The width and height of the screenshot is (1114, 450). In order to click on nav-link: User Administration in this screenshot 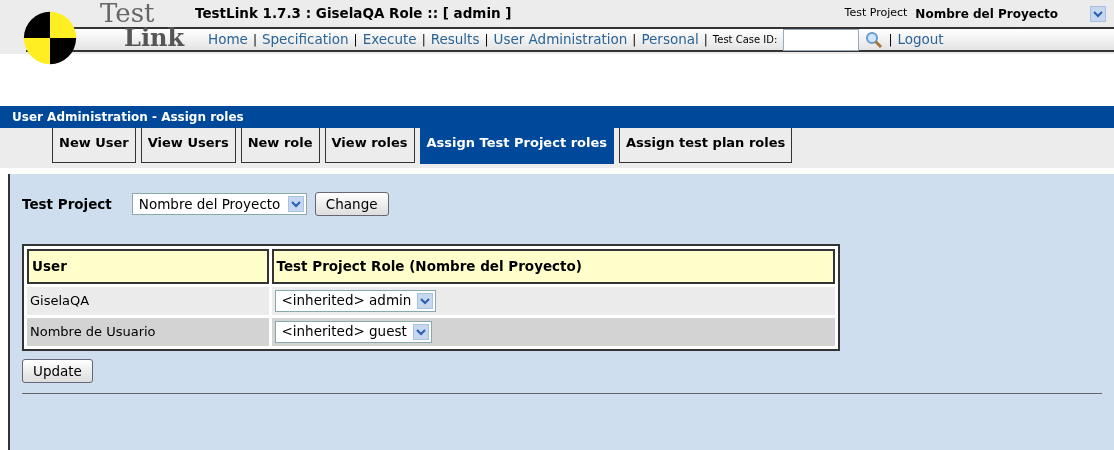, I will do `click(560, 39)`.